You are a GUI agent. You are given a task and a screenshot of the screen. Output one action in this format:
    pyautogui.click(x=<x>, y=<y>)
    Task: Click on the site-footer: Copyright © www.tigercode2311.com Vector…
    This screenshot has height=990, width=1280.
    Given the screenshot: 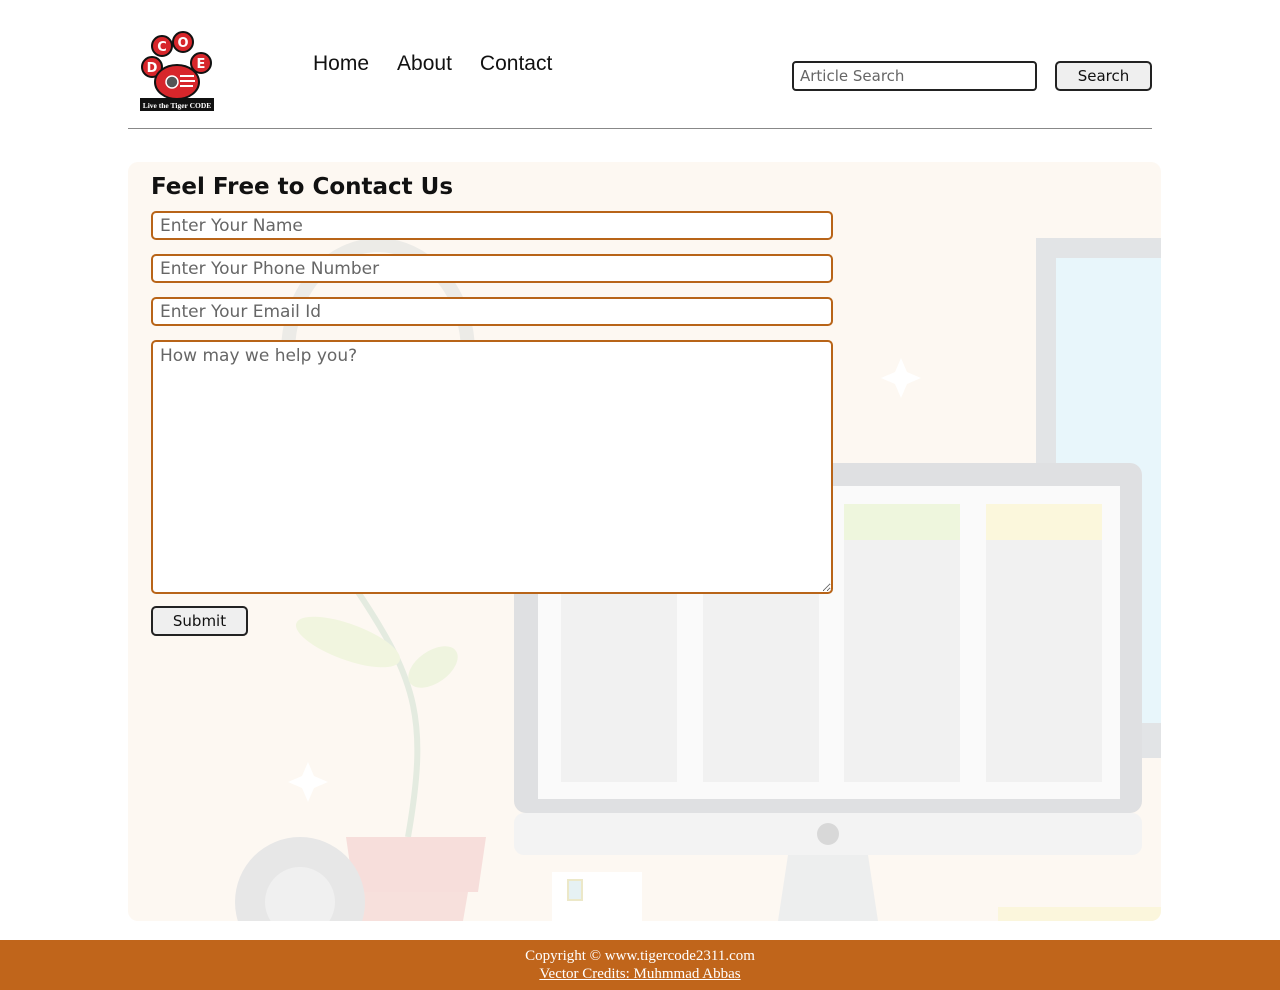 What is the action you would take?
    pyautogui.click(x=640, y=965)
    